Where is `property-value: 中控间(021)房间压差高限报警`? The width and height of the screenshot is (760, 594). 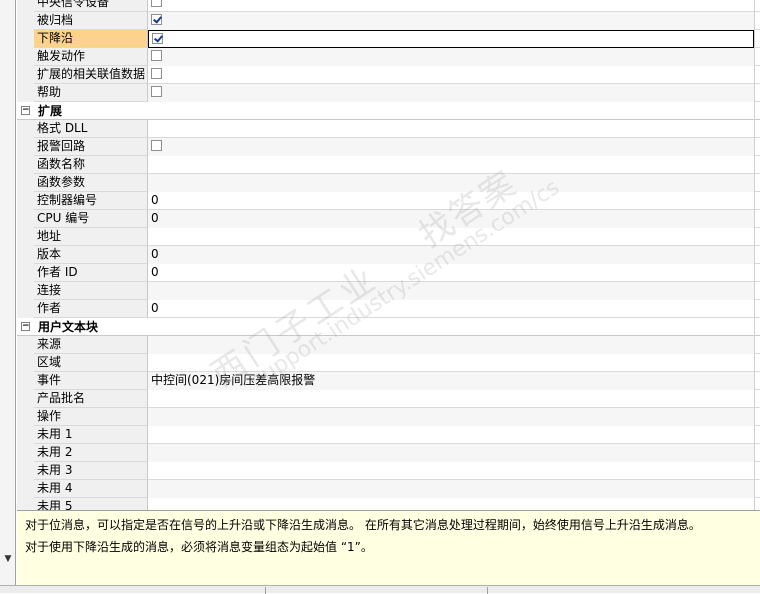
property-value: 中控间(021)房间压差高限报警 is located at coordinates (451, 381).